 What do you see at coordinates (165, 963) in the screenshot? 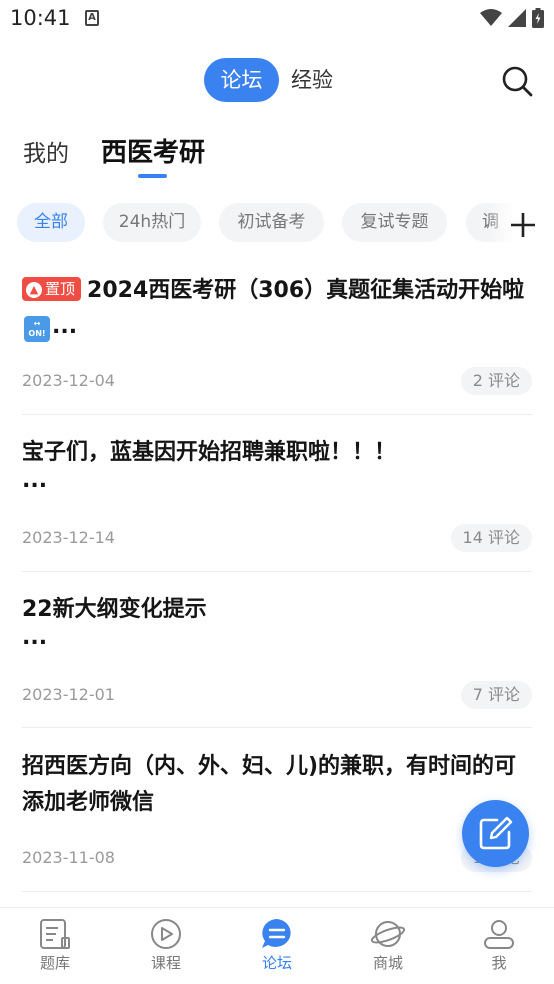
I see `nav-label: 课程` at bounding box center [165, 963].